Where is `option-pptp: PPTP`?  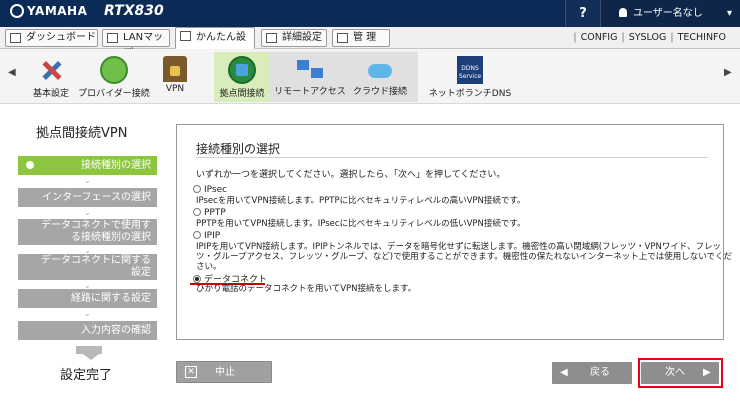
option-pptp: PPTP is located at coordinates (209, 213).